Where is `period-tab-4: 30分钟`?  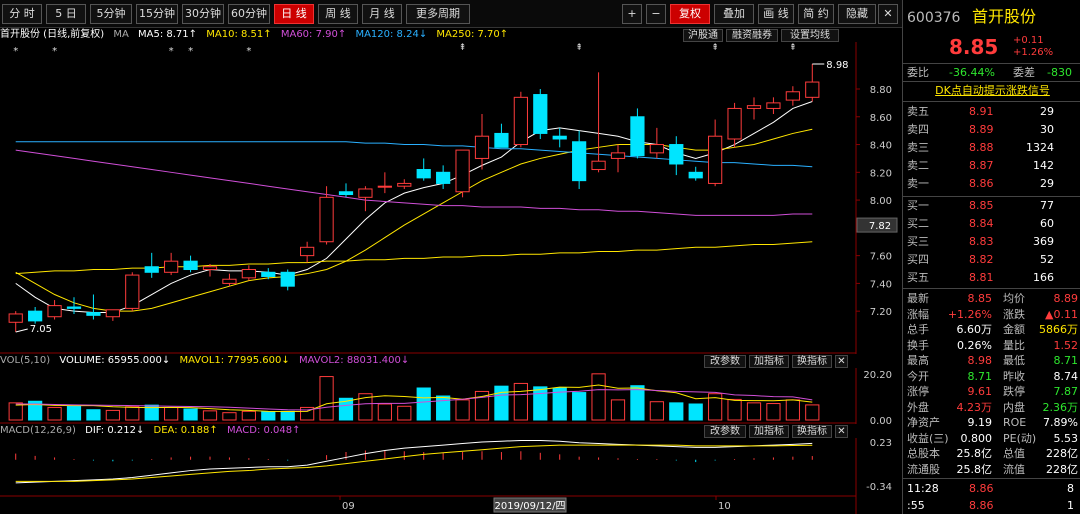
period-tab-4: 30分钟 is located at coordinates (203, 14).